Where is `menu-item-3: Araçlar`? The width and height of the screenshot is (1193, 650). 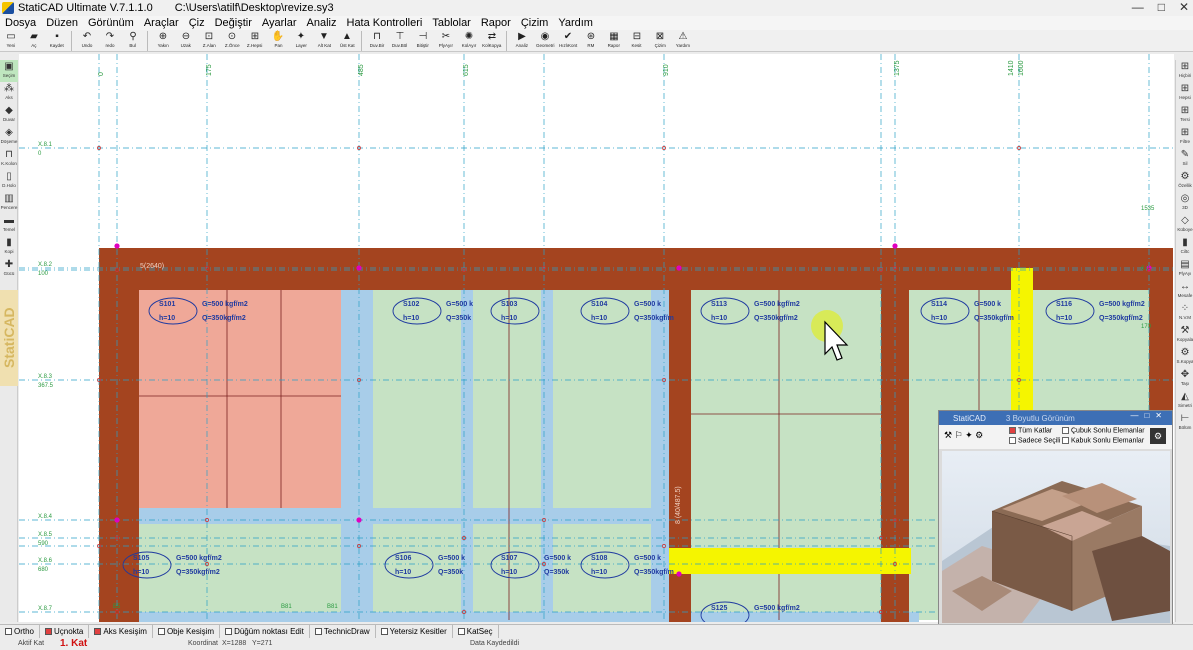 menu-item-3: Araçlar is located at coordinates (161, 23).